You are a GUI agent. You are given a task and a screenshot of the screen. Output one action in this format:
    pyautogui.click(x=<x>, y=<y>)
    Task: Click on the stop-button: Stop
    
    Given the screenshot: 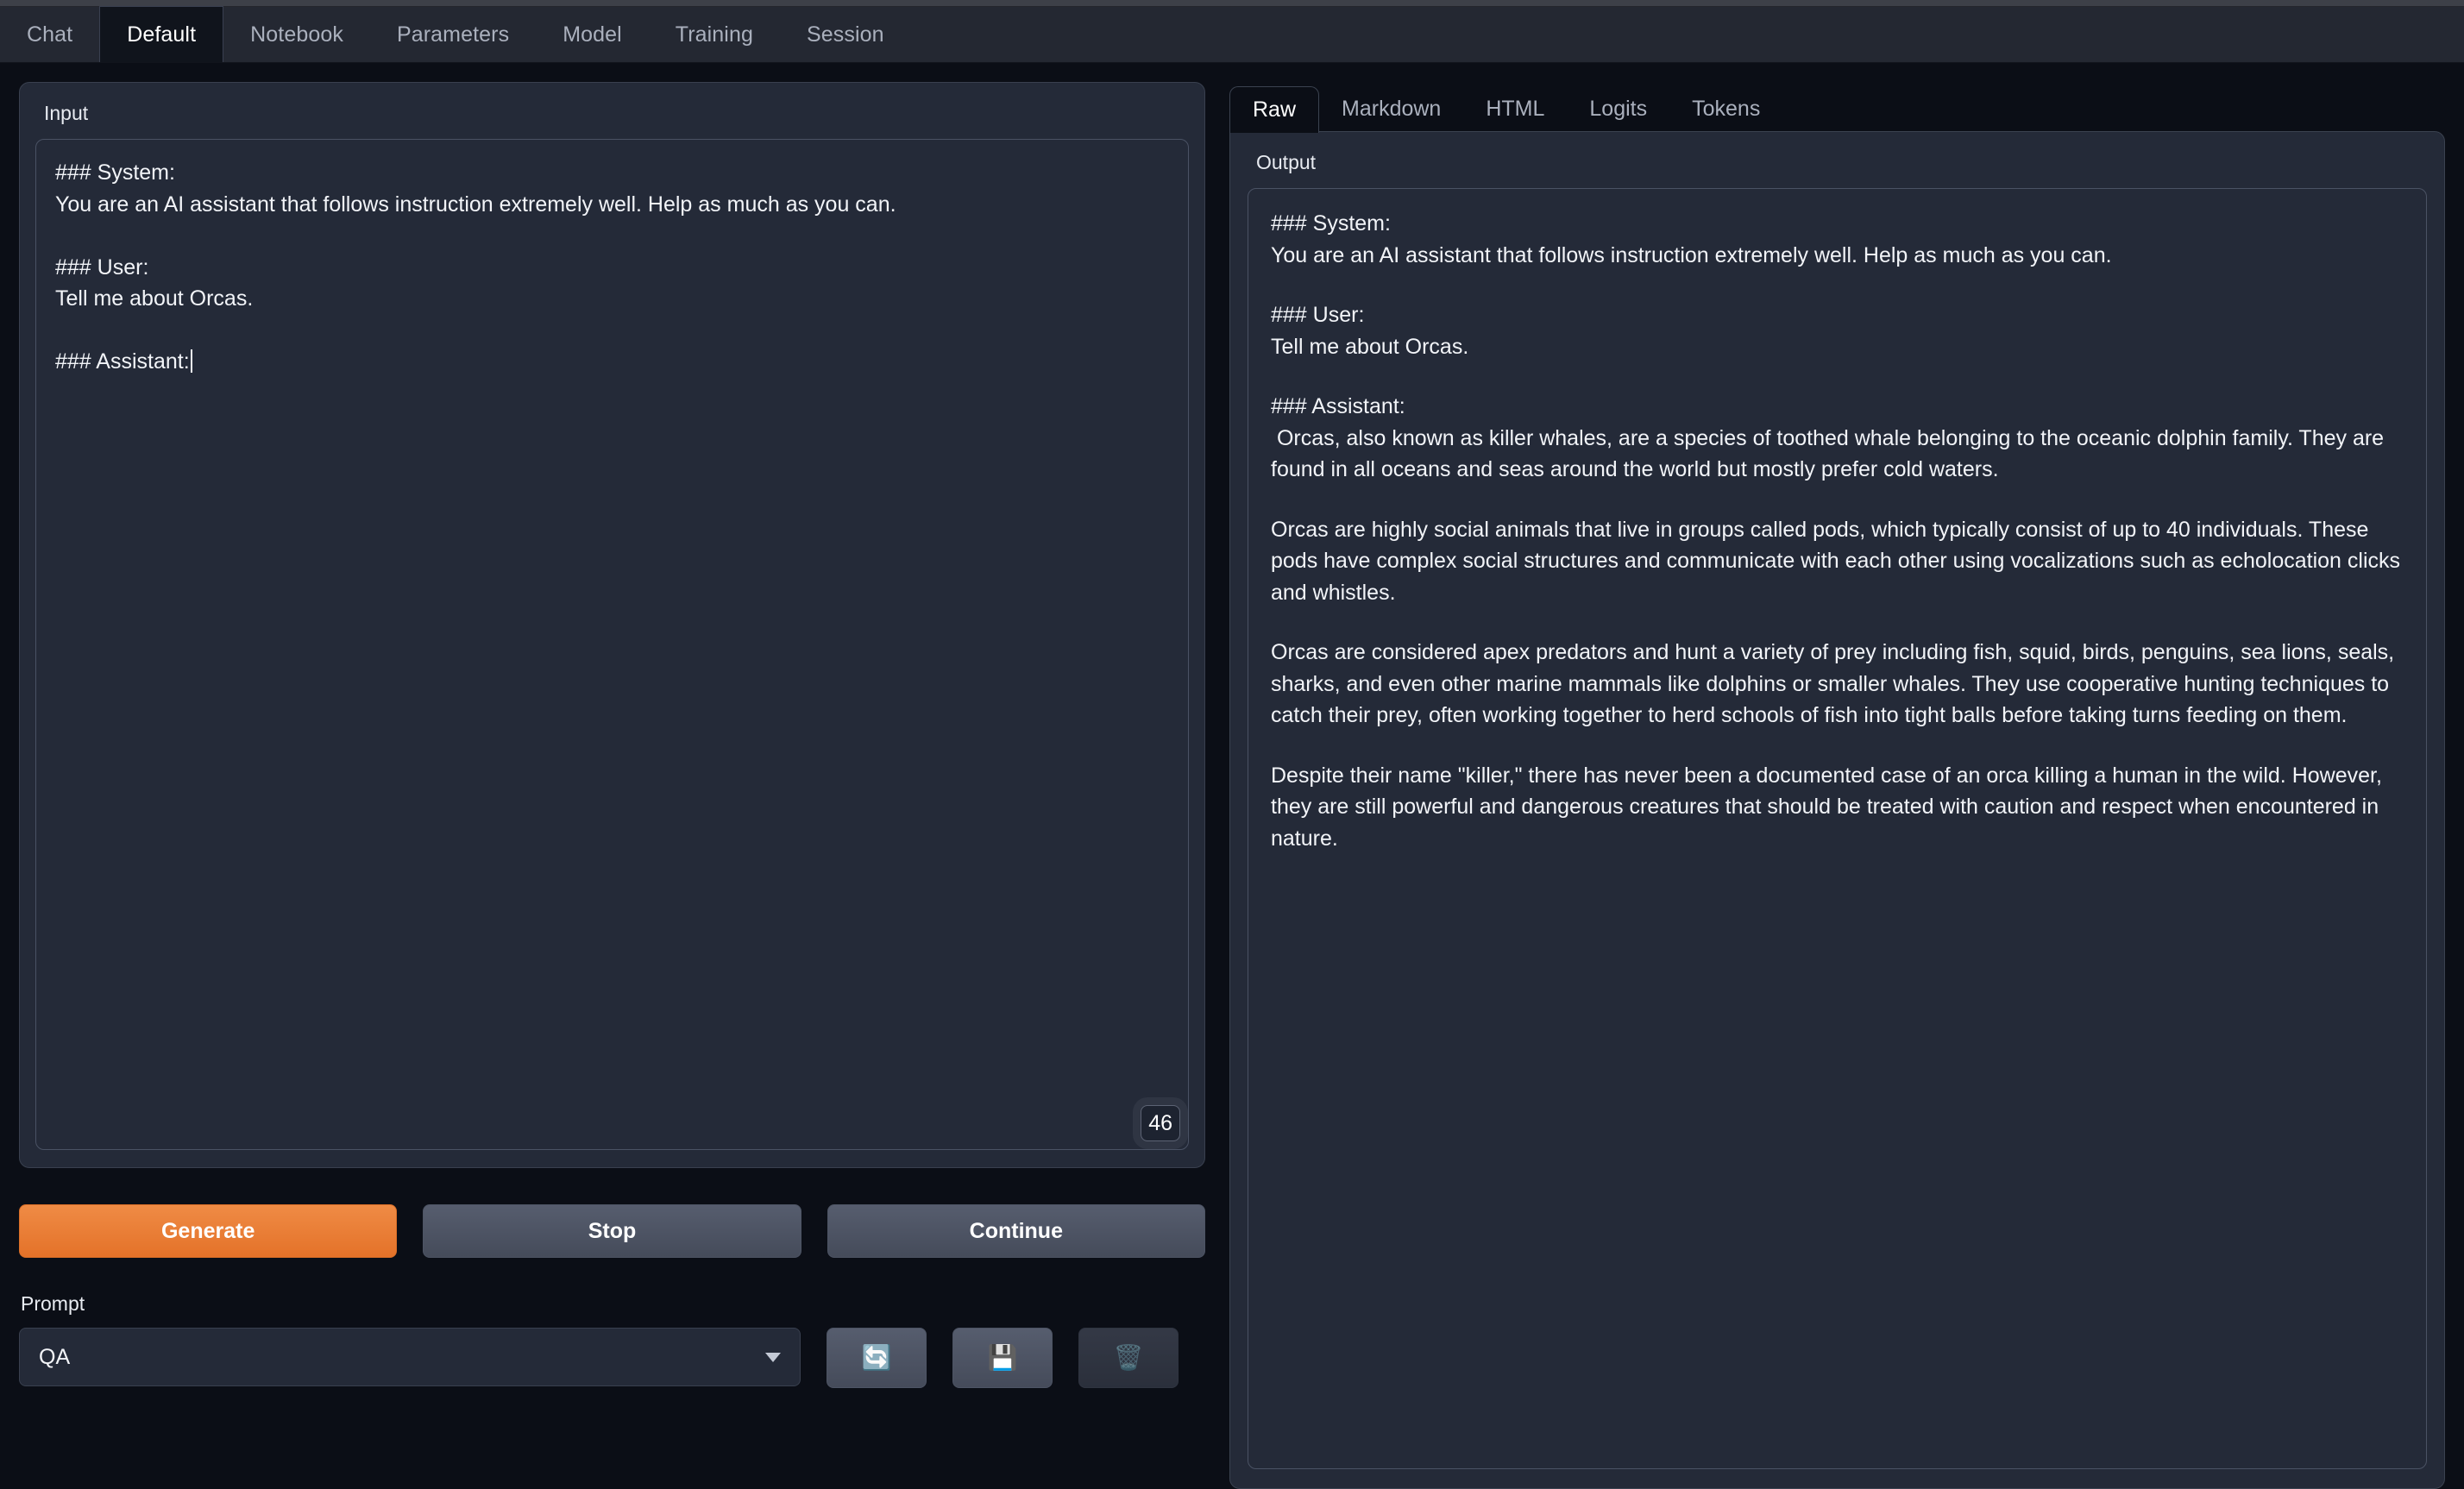 What is the action you would take?
    pyautogui.click(x=612, y=1231)
    